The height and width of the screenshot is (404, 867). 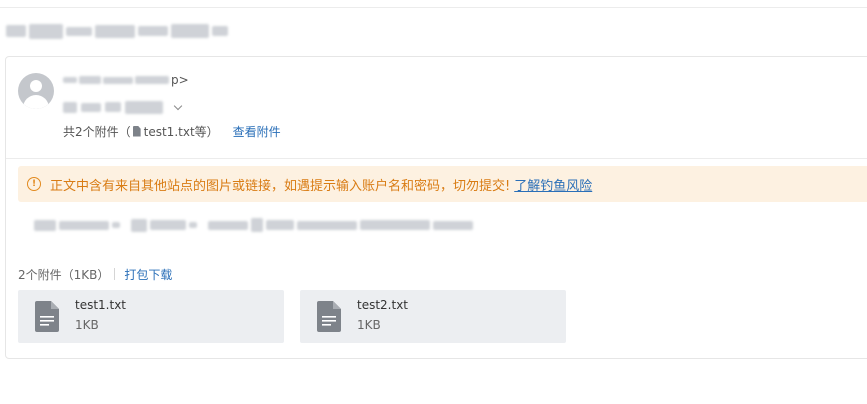 I want to click on attachments-count-label: 2个附件（1KB）, so click(x=64, y=274).